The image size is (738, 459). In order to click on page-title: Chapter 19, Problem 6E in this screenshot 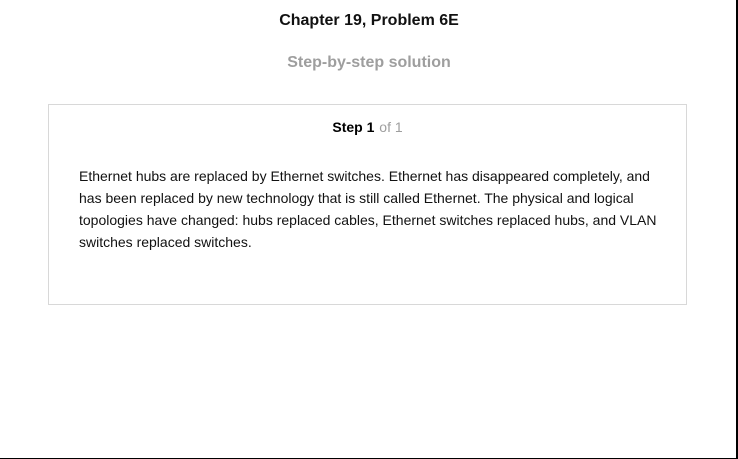, I will do `click(369, 20)`.